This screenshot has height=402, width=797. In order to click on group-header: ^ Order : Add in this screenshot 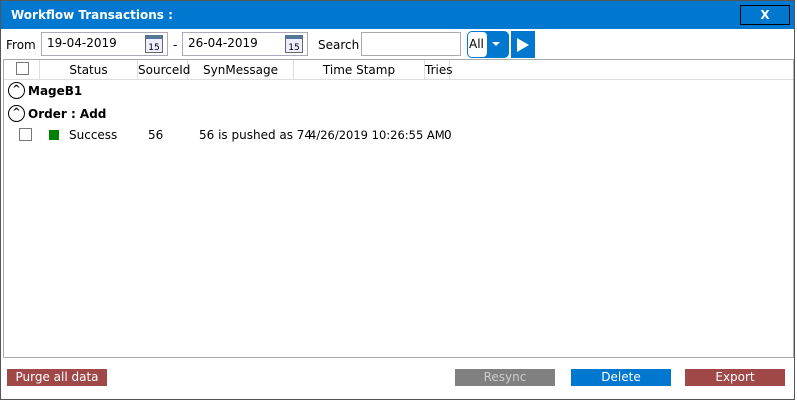, I will do `click(57, 113)`.